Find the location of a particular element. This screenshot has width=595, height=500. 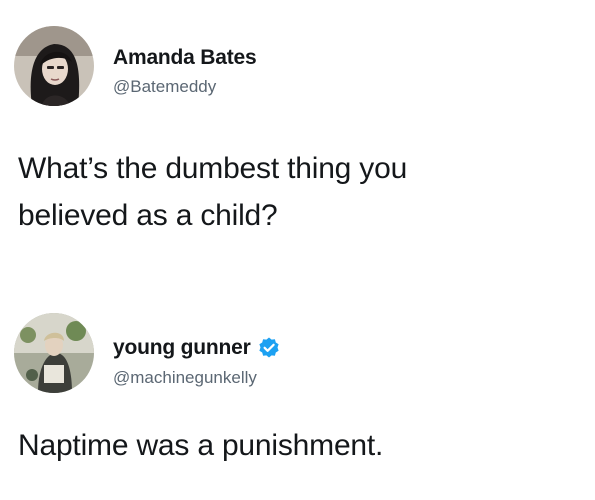

author-display-name: Amanda Bates is located at coordinates (185, 58).